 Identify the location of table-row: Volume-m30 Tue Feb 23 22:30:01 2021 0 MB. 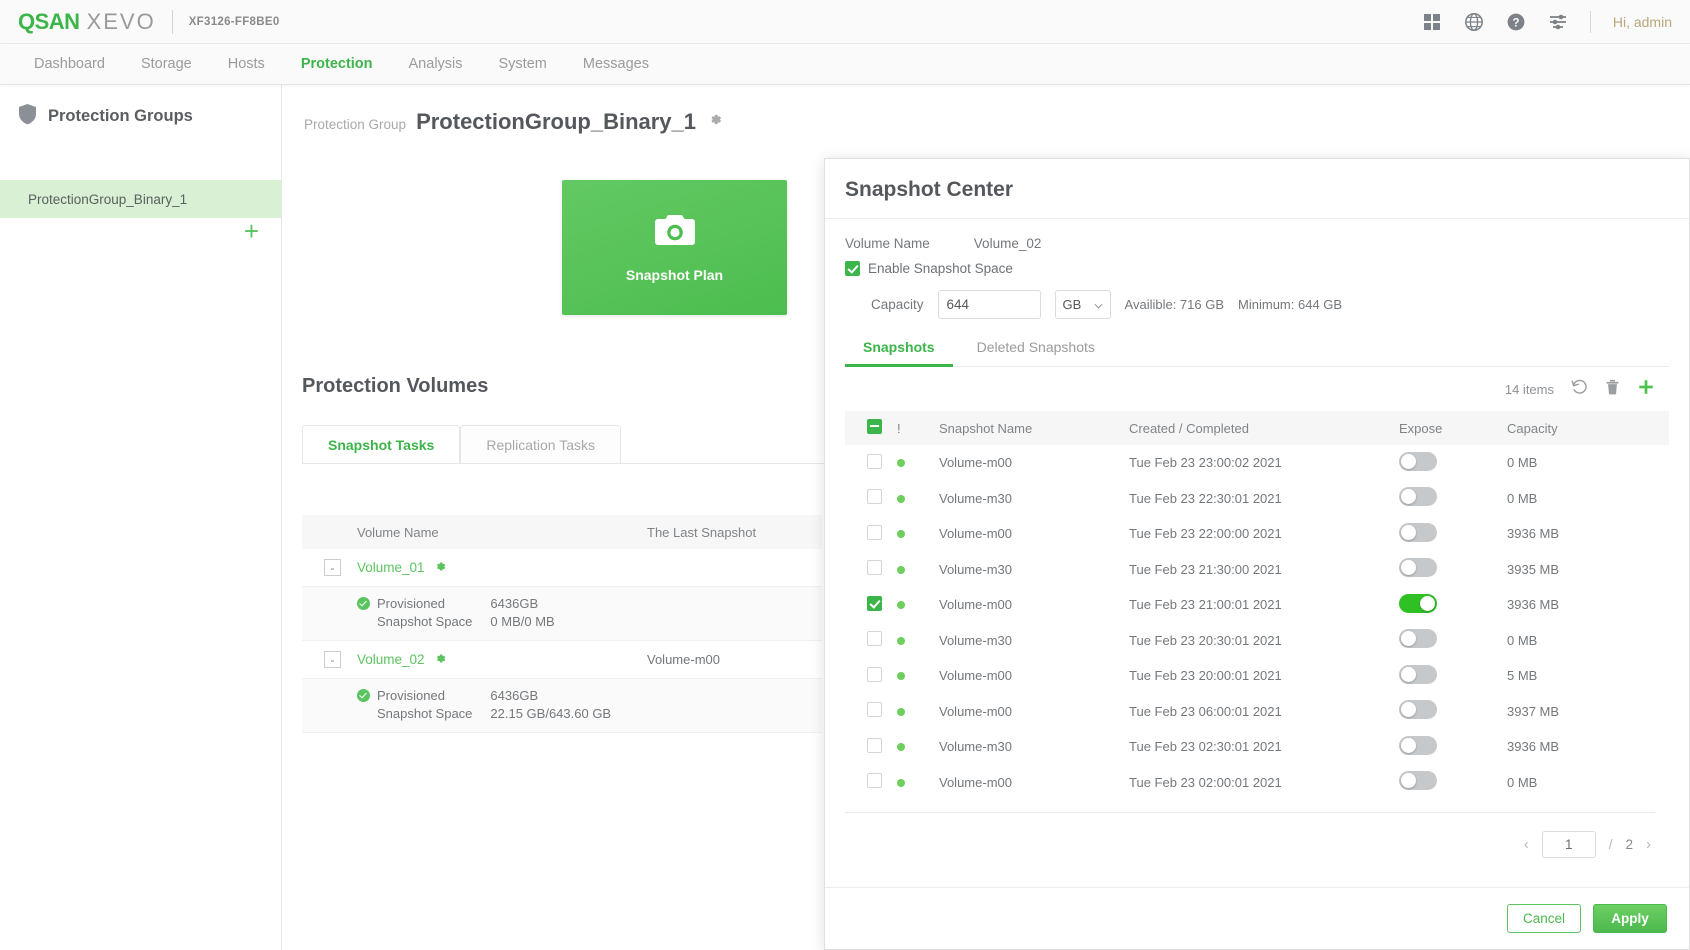
(1257, 499).